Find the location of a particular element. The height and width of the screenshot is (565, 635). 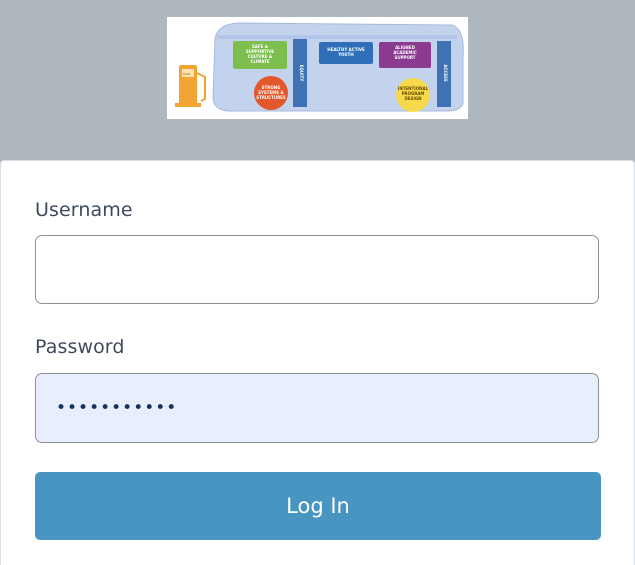

logo-yellow-line-3: DESIGN is located at coordinates (412, 98).